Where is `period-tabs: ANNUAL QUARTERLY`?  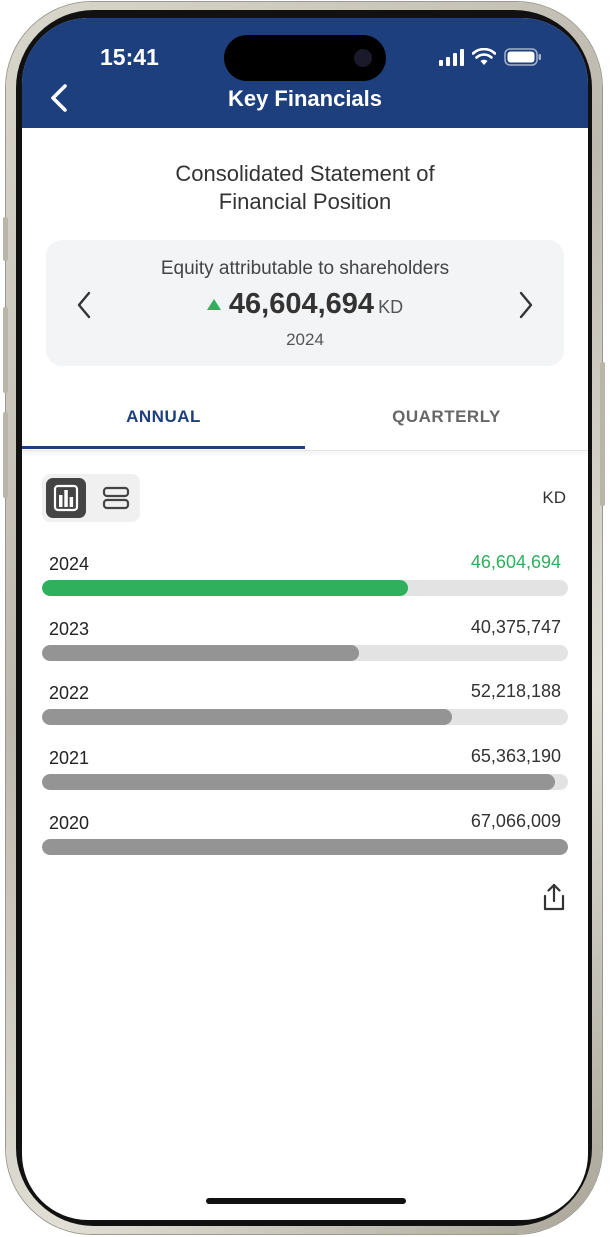 period-tabs: ANNUAL QUARTERLY is located at coordinates (305, 422).